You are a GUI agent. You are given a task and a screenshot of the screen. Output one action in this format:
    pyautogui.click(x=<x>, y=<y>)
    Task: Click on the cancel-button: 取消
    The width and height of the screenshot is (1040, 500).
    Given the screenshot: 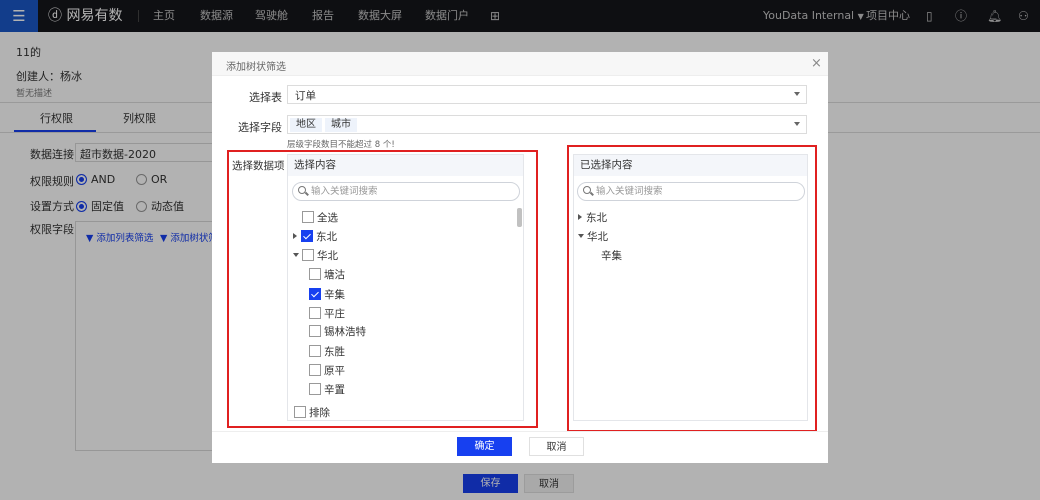 What is the action you would take?
    pyautogui.click(x=556, y=446)
    